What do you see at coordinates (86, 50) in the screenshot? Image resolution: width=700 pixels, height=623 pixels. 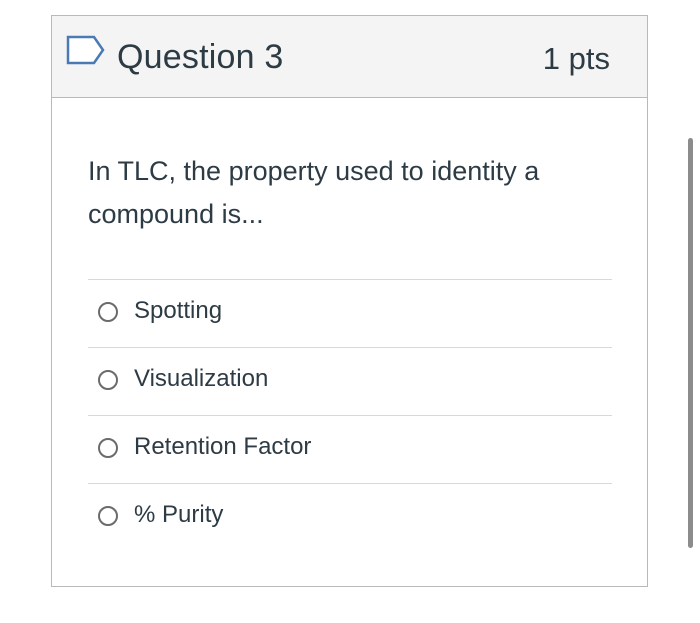 I see `flag-outline-icon` at bounding box center [86, 50].